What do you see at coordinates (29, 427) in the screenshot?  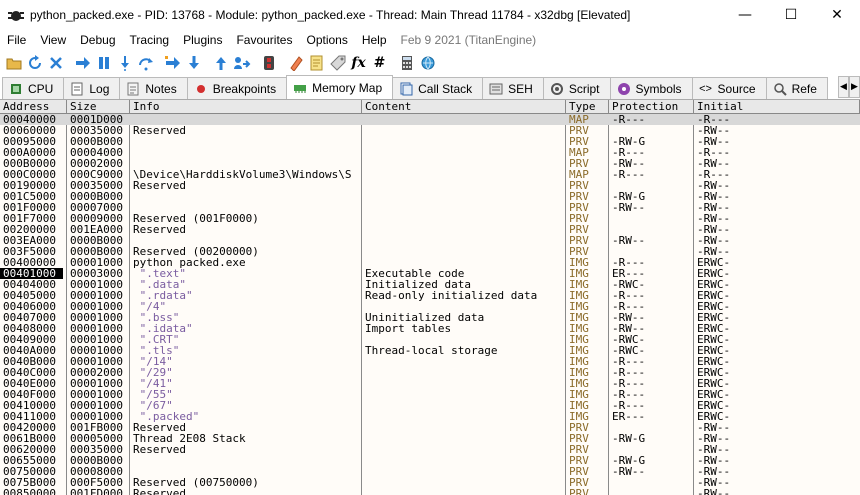 I see `cell-address: 00420000` at bounding box center [29, 427].